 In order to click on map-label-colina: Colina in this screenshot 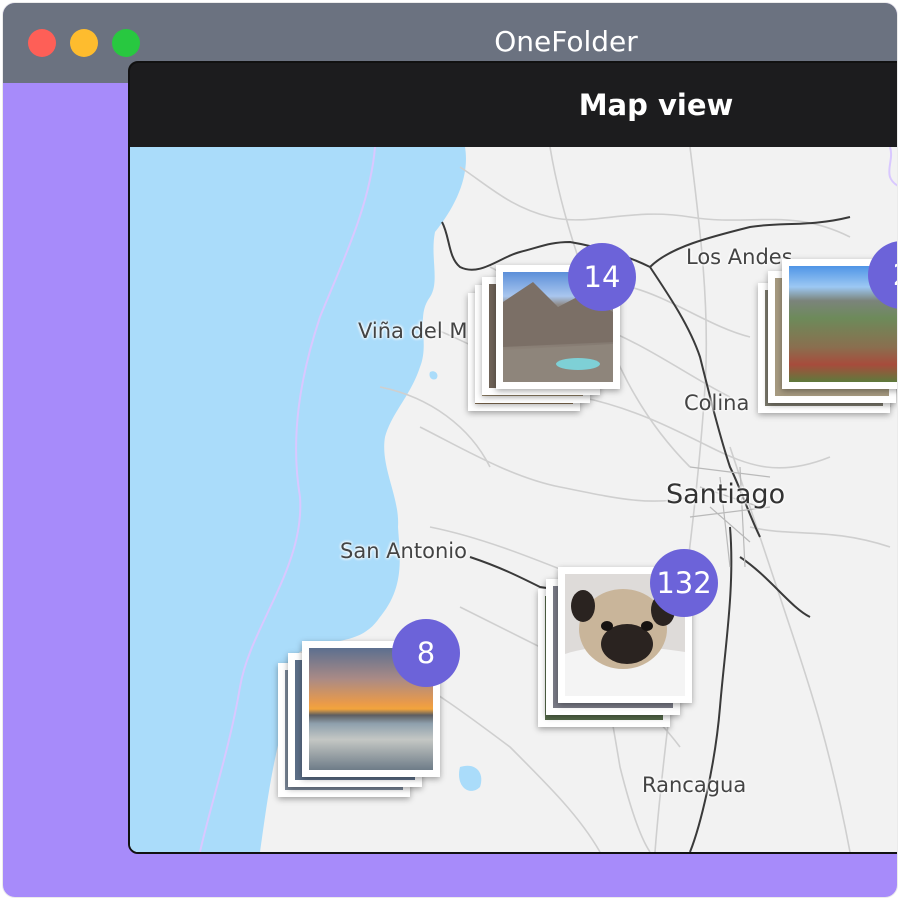, I will do `click(717, 403)`.